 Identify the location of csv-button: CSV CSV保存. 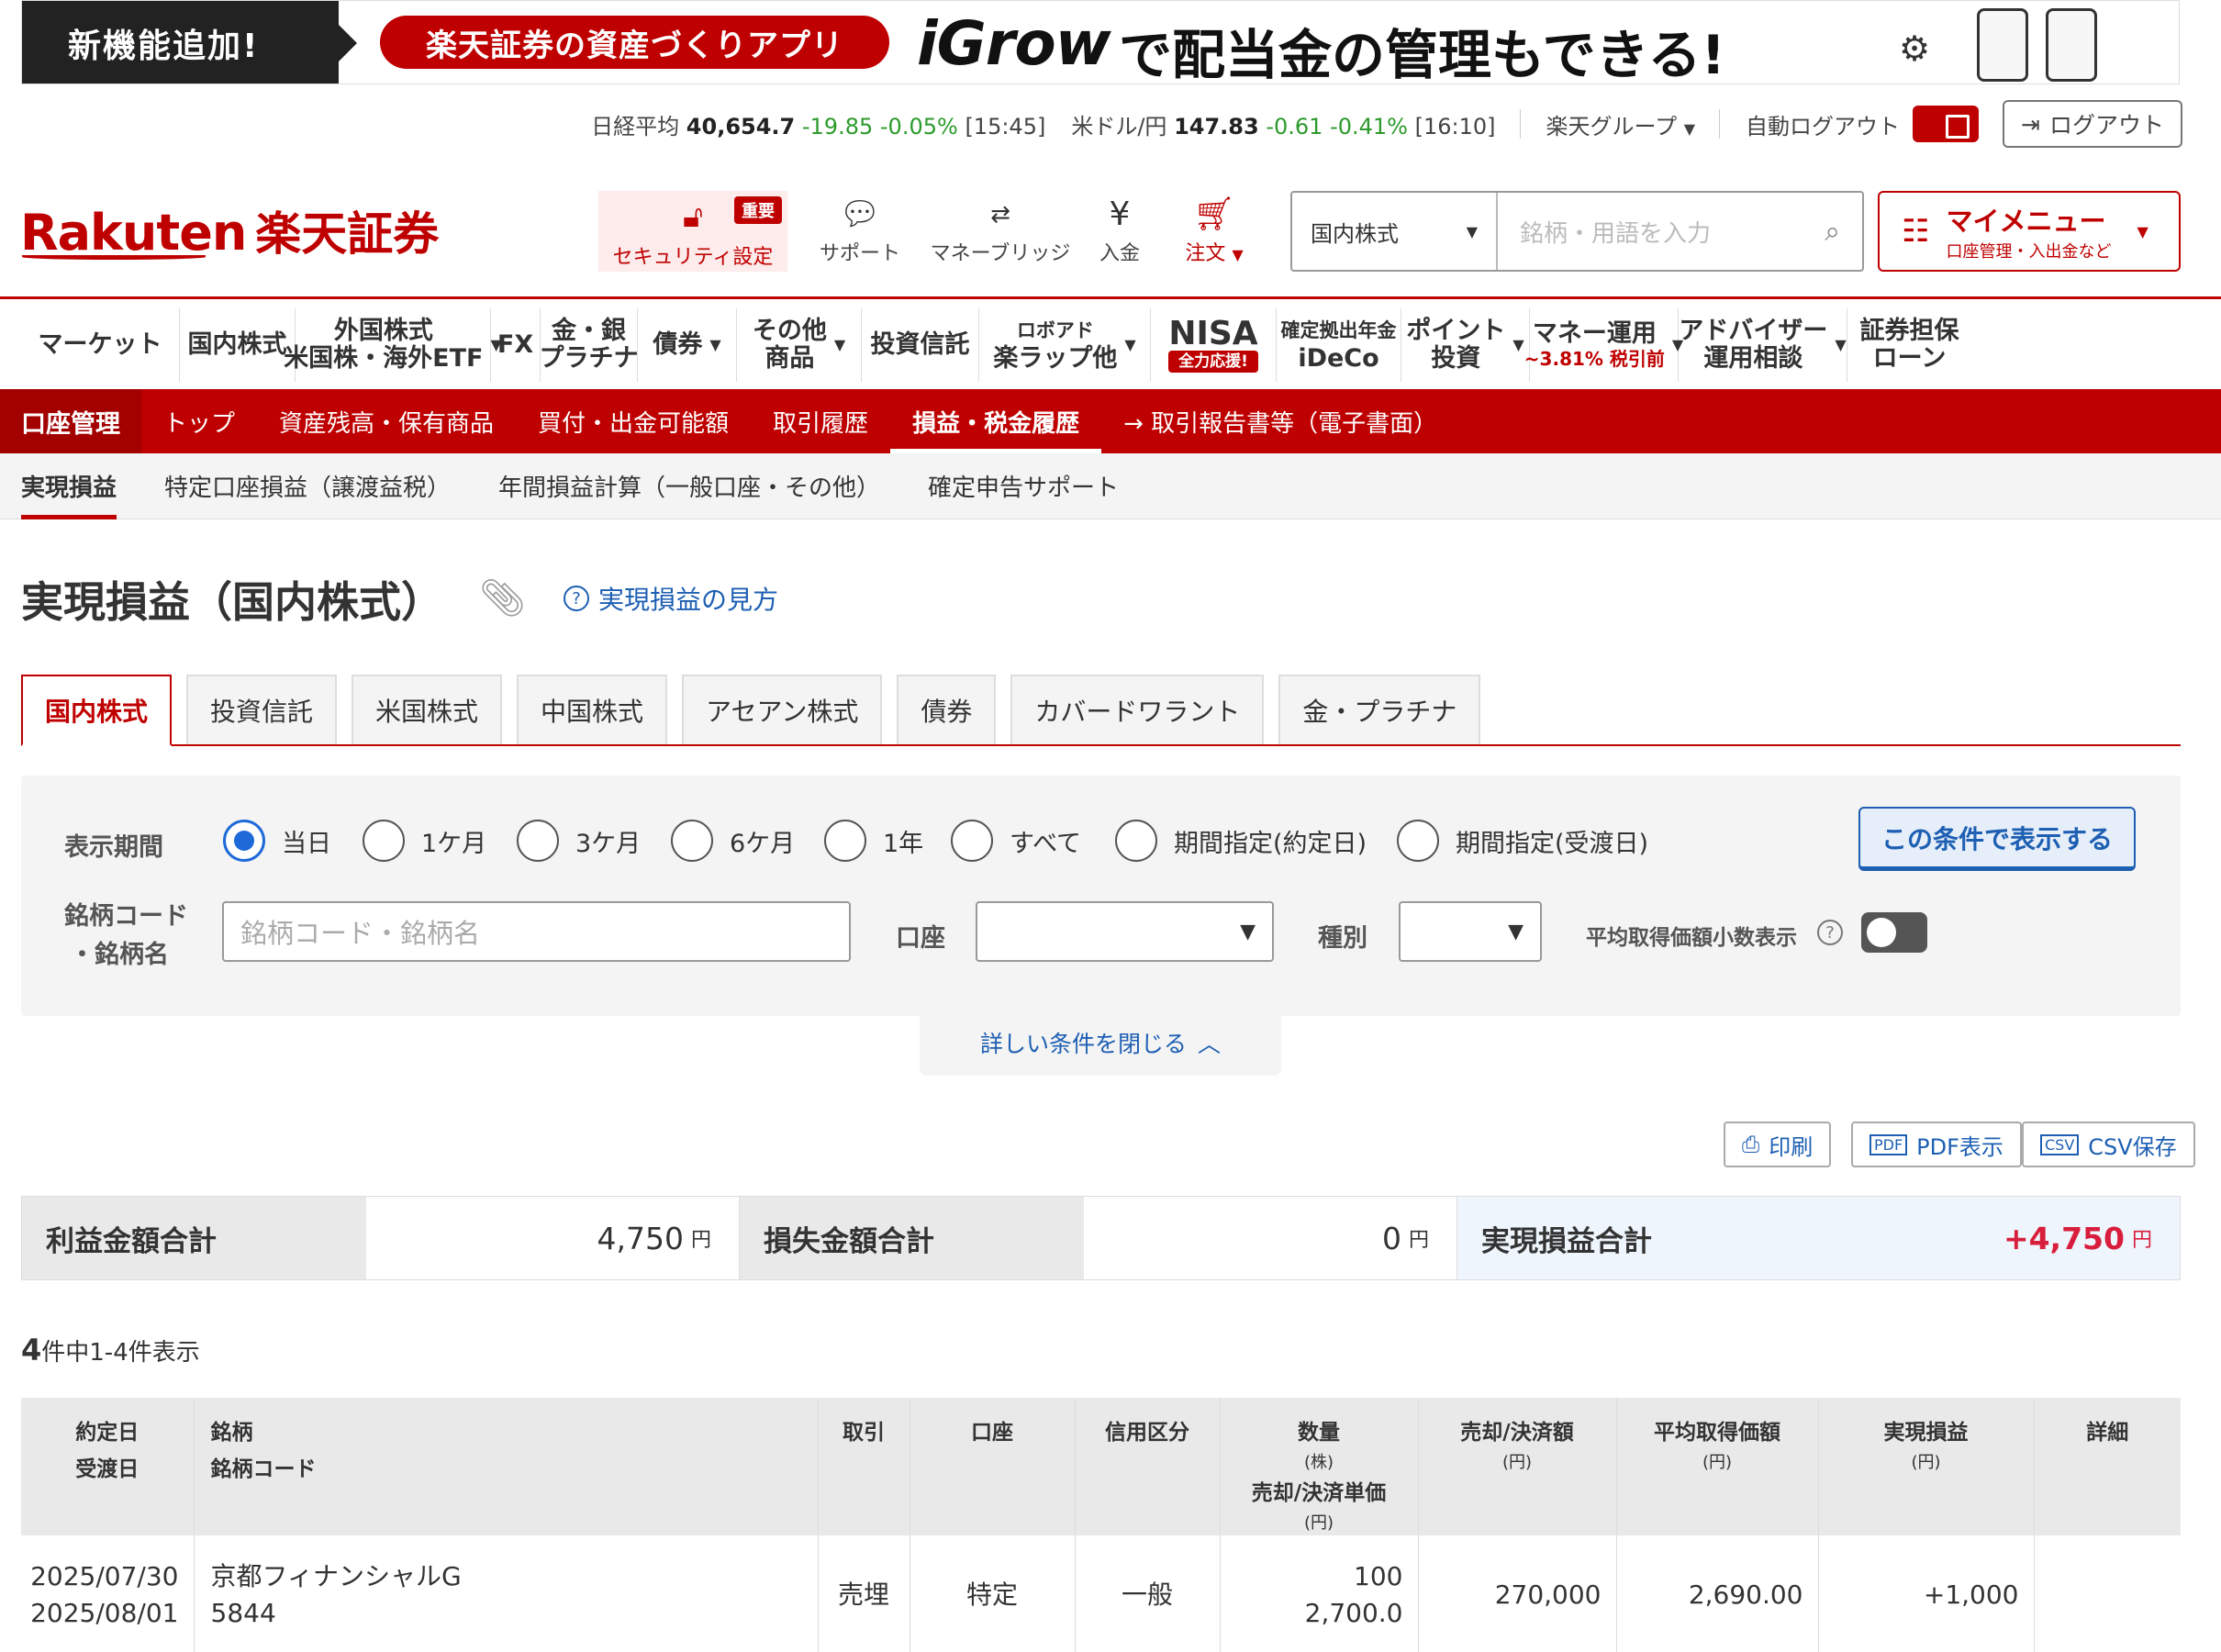
(2108, 1145).